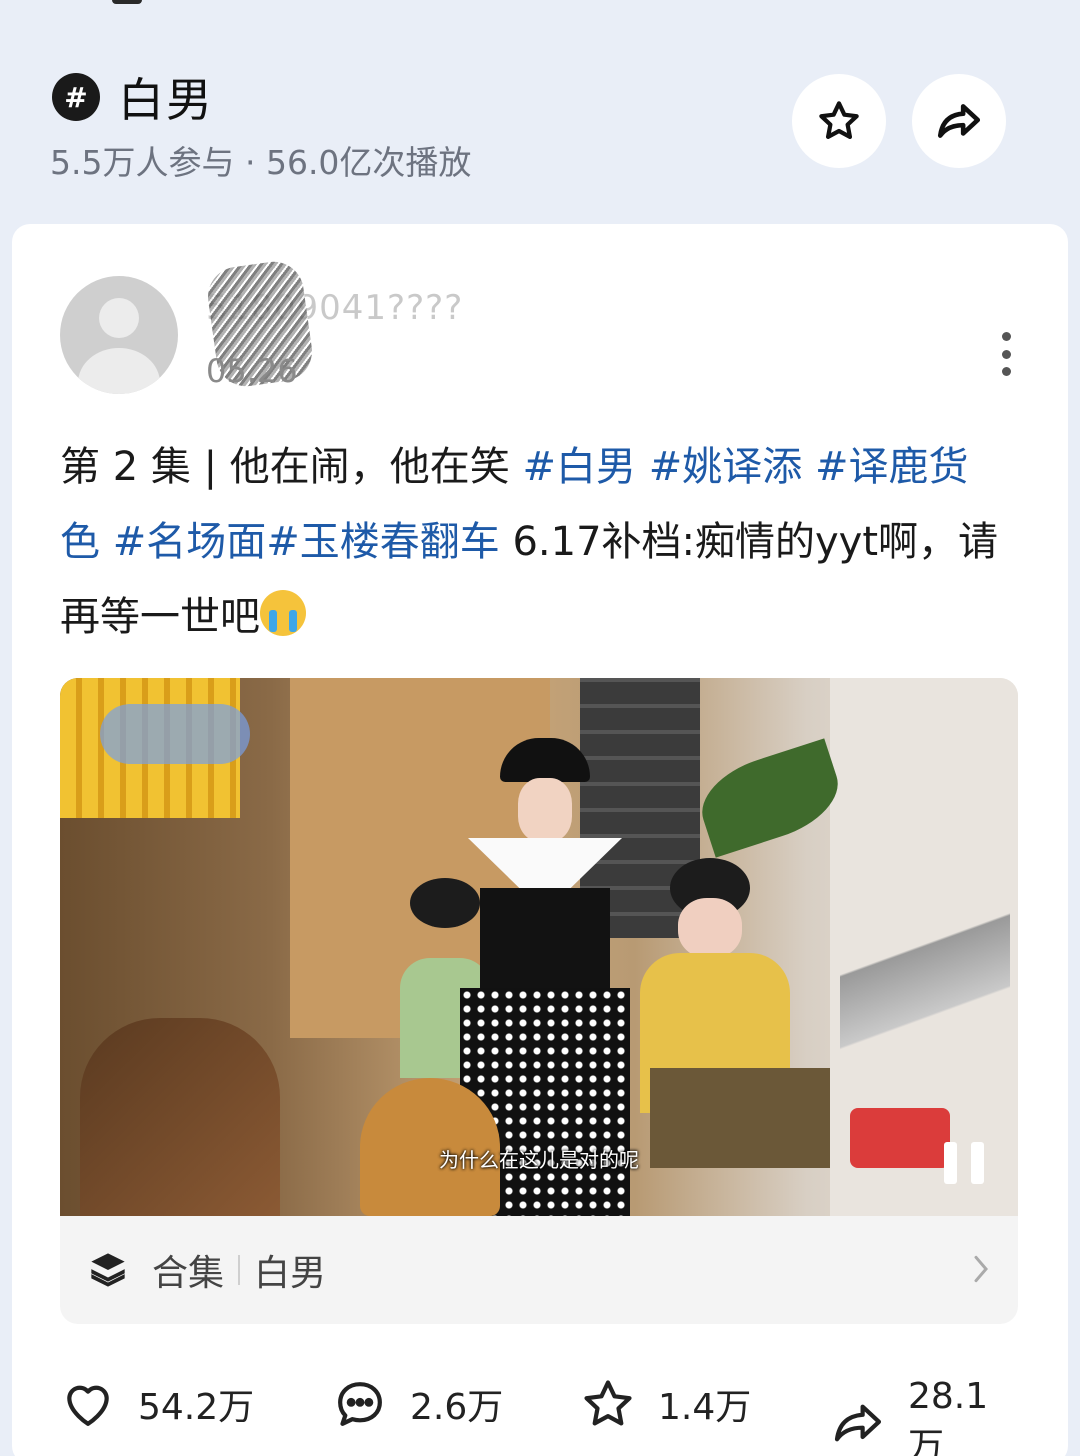  I want to click on like-count: 54.2万, so click(196, 1407).